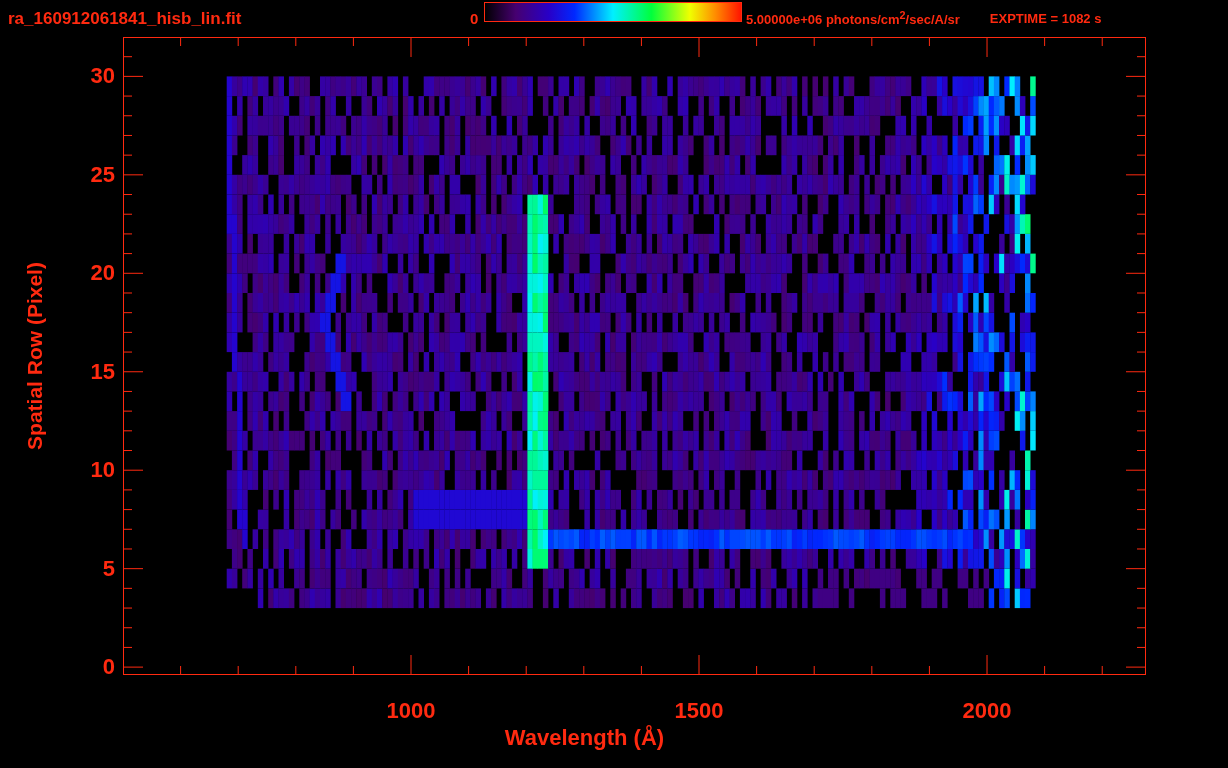  I want to click on y-tick-label: 25, so click(102, 174).